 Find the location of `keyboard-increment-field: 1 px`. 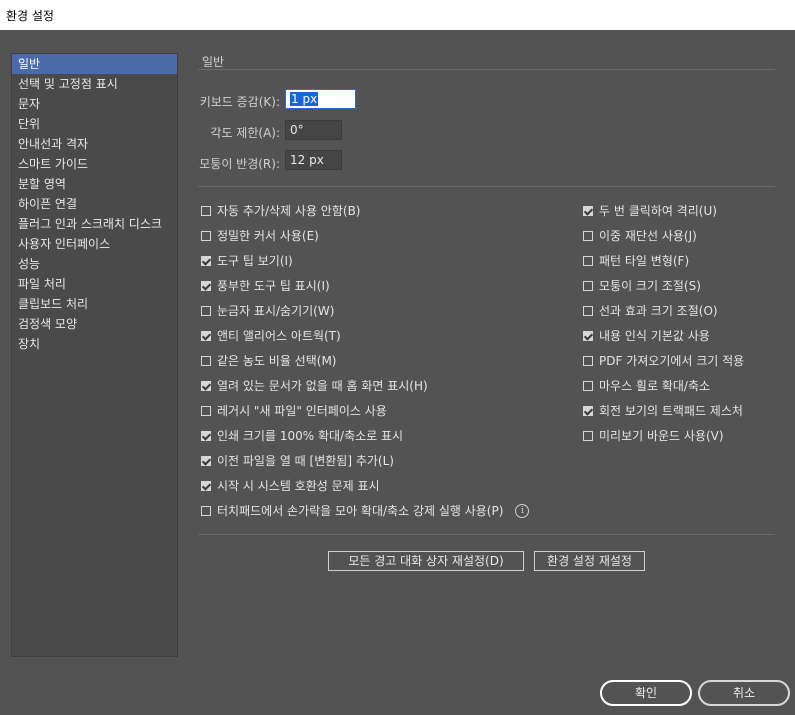

keyboard-increment-field: 1 px is located at coordinates (320, 99).